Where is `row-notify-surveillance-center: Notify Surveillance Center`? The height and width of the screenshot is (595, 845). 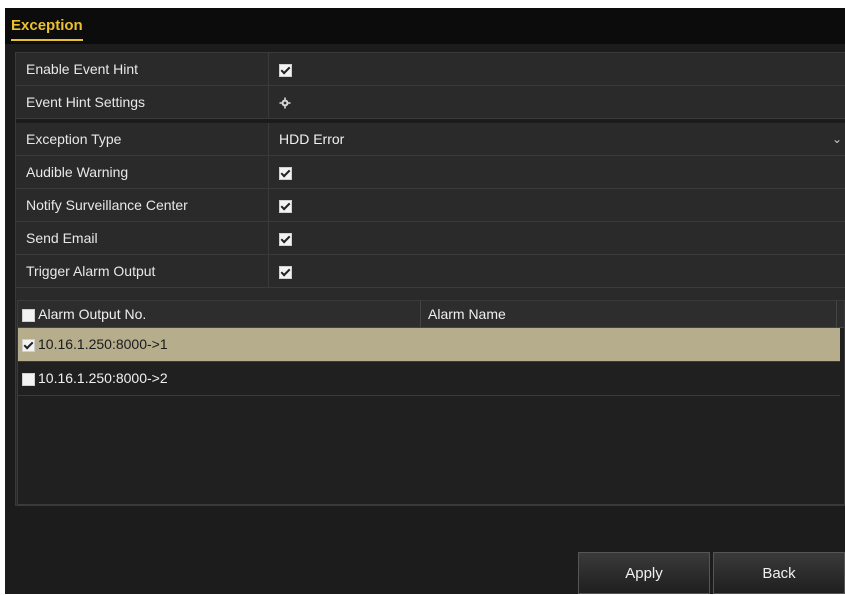 row-notify-surveillance-center: Notify Surveillance Center is located at coordinates (430, 205).